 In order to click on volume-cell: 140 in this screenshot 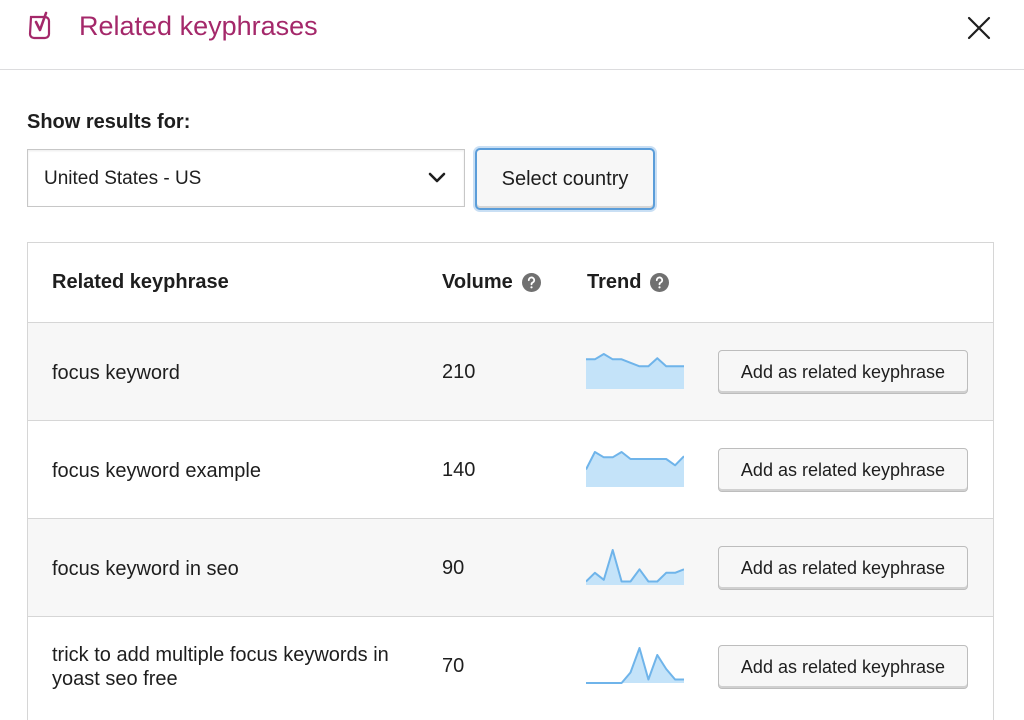, I will do `click(459, 470)`.